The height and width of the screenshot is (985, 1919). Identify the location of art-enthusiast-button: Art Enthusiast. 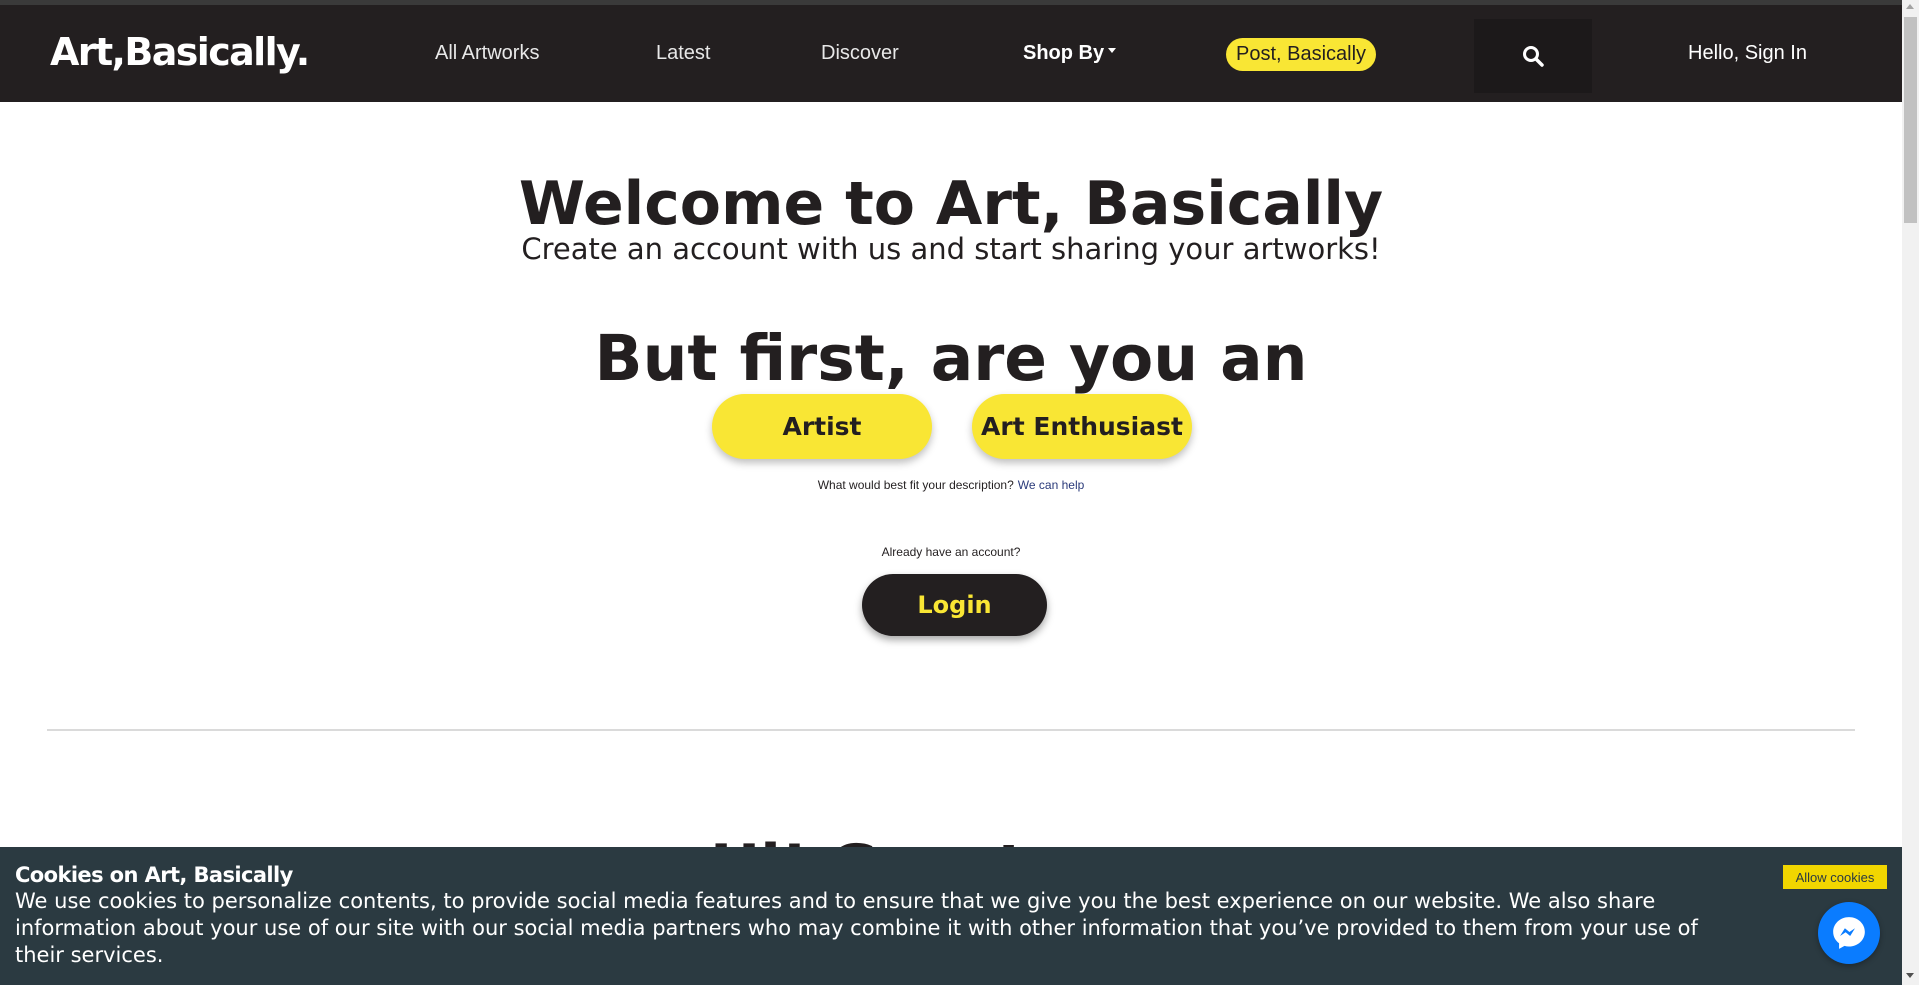
(1082, 426).